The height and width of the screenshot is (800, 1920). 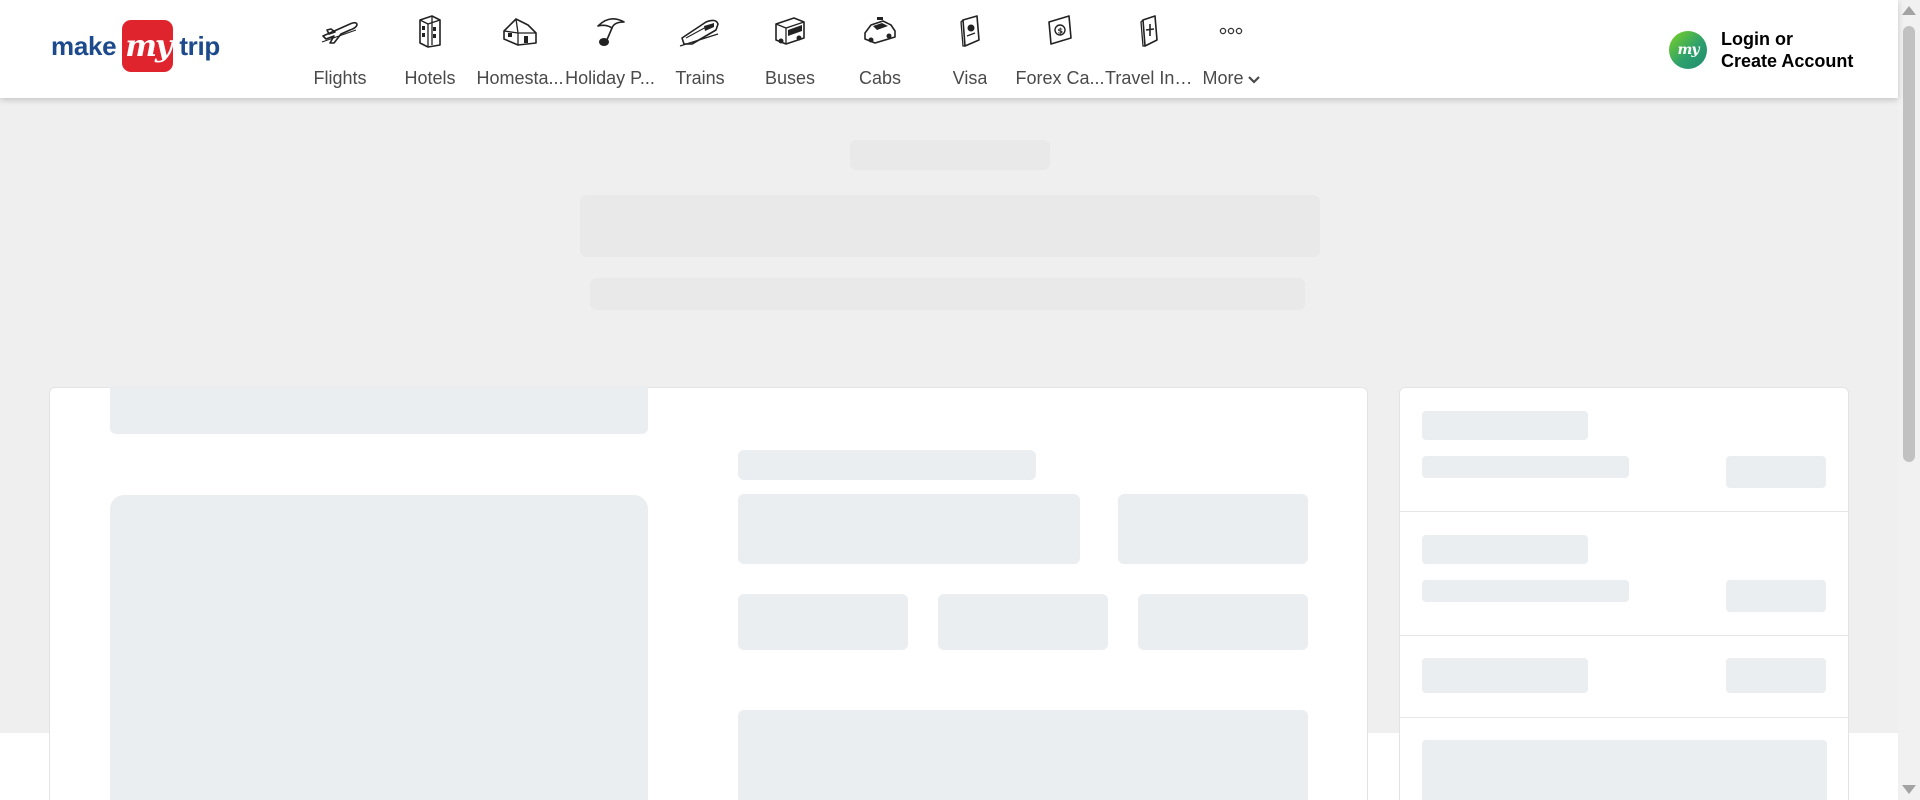 I want to click on description-placeholder, so click(x=1023, y=755).